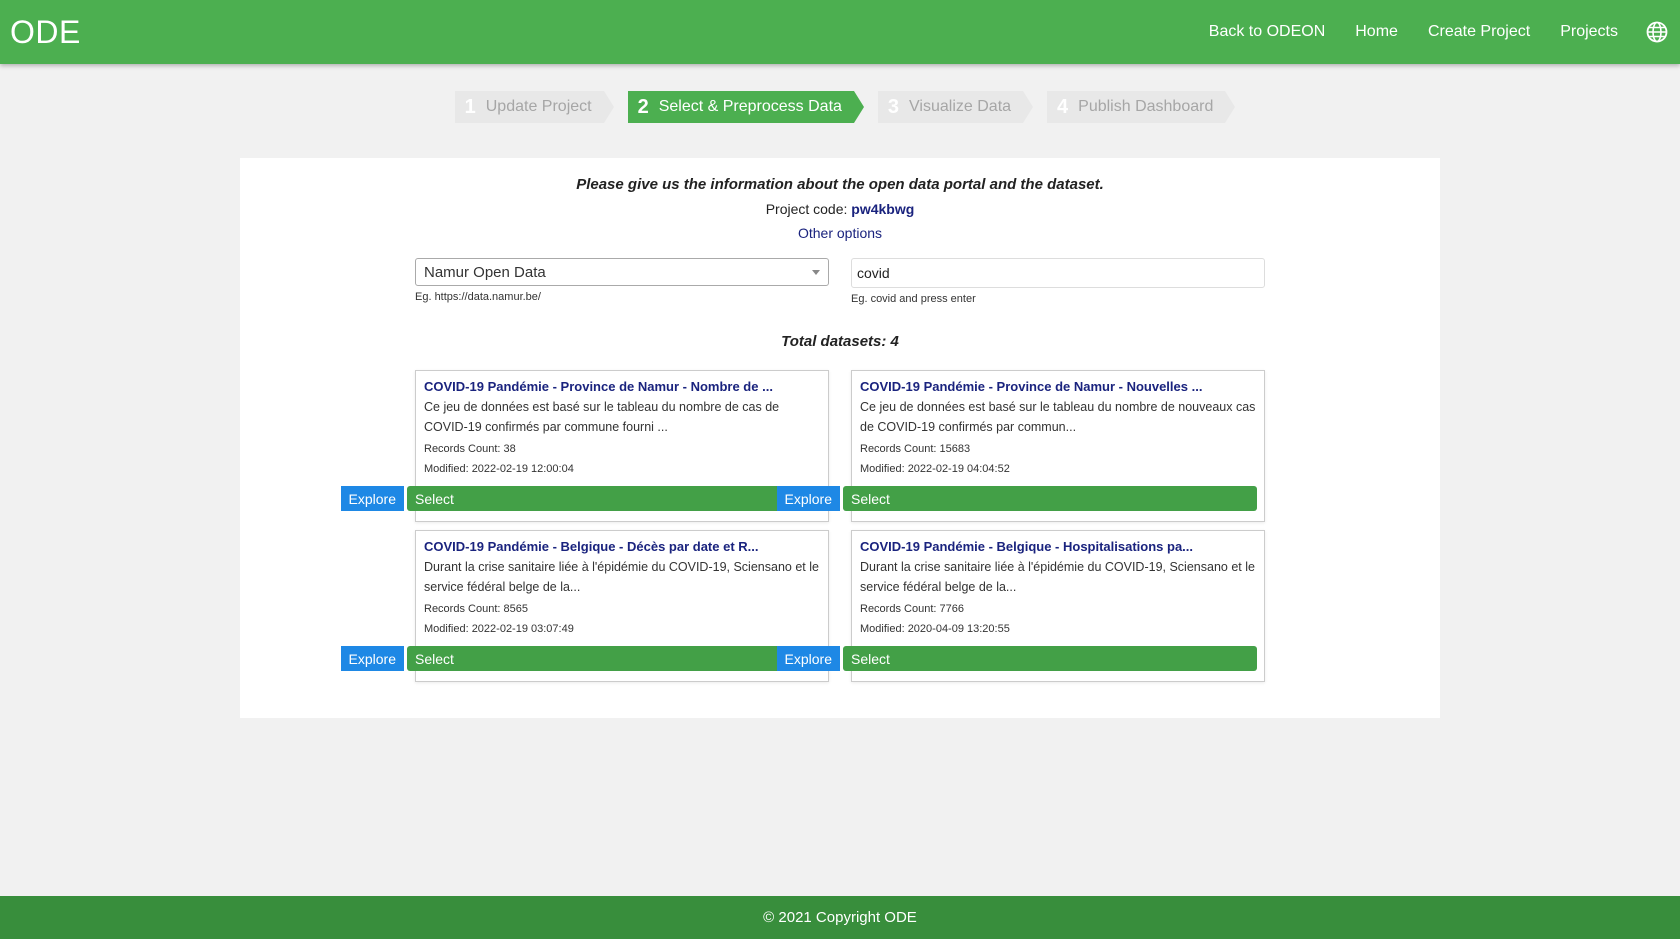 This screenshot has height=939, width=1680. Describe the element at coordinates (912, 609) in the screenshot. I see `dataset-records-count: Records Count: 7766` at that location.